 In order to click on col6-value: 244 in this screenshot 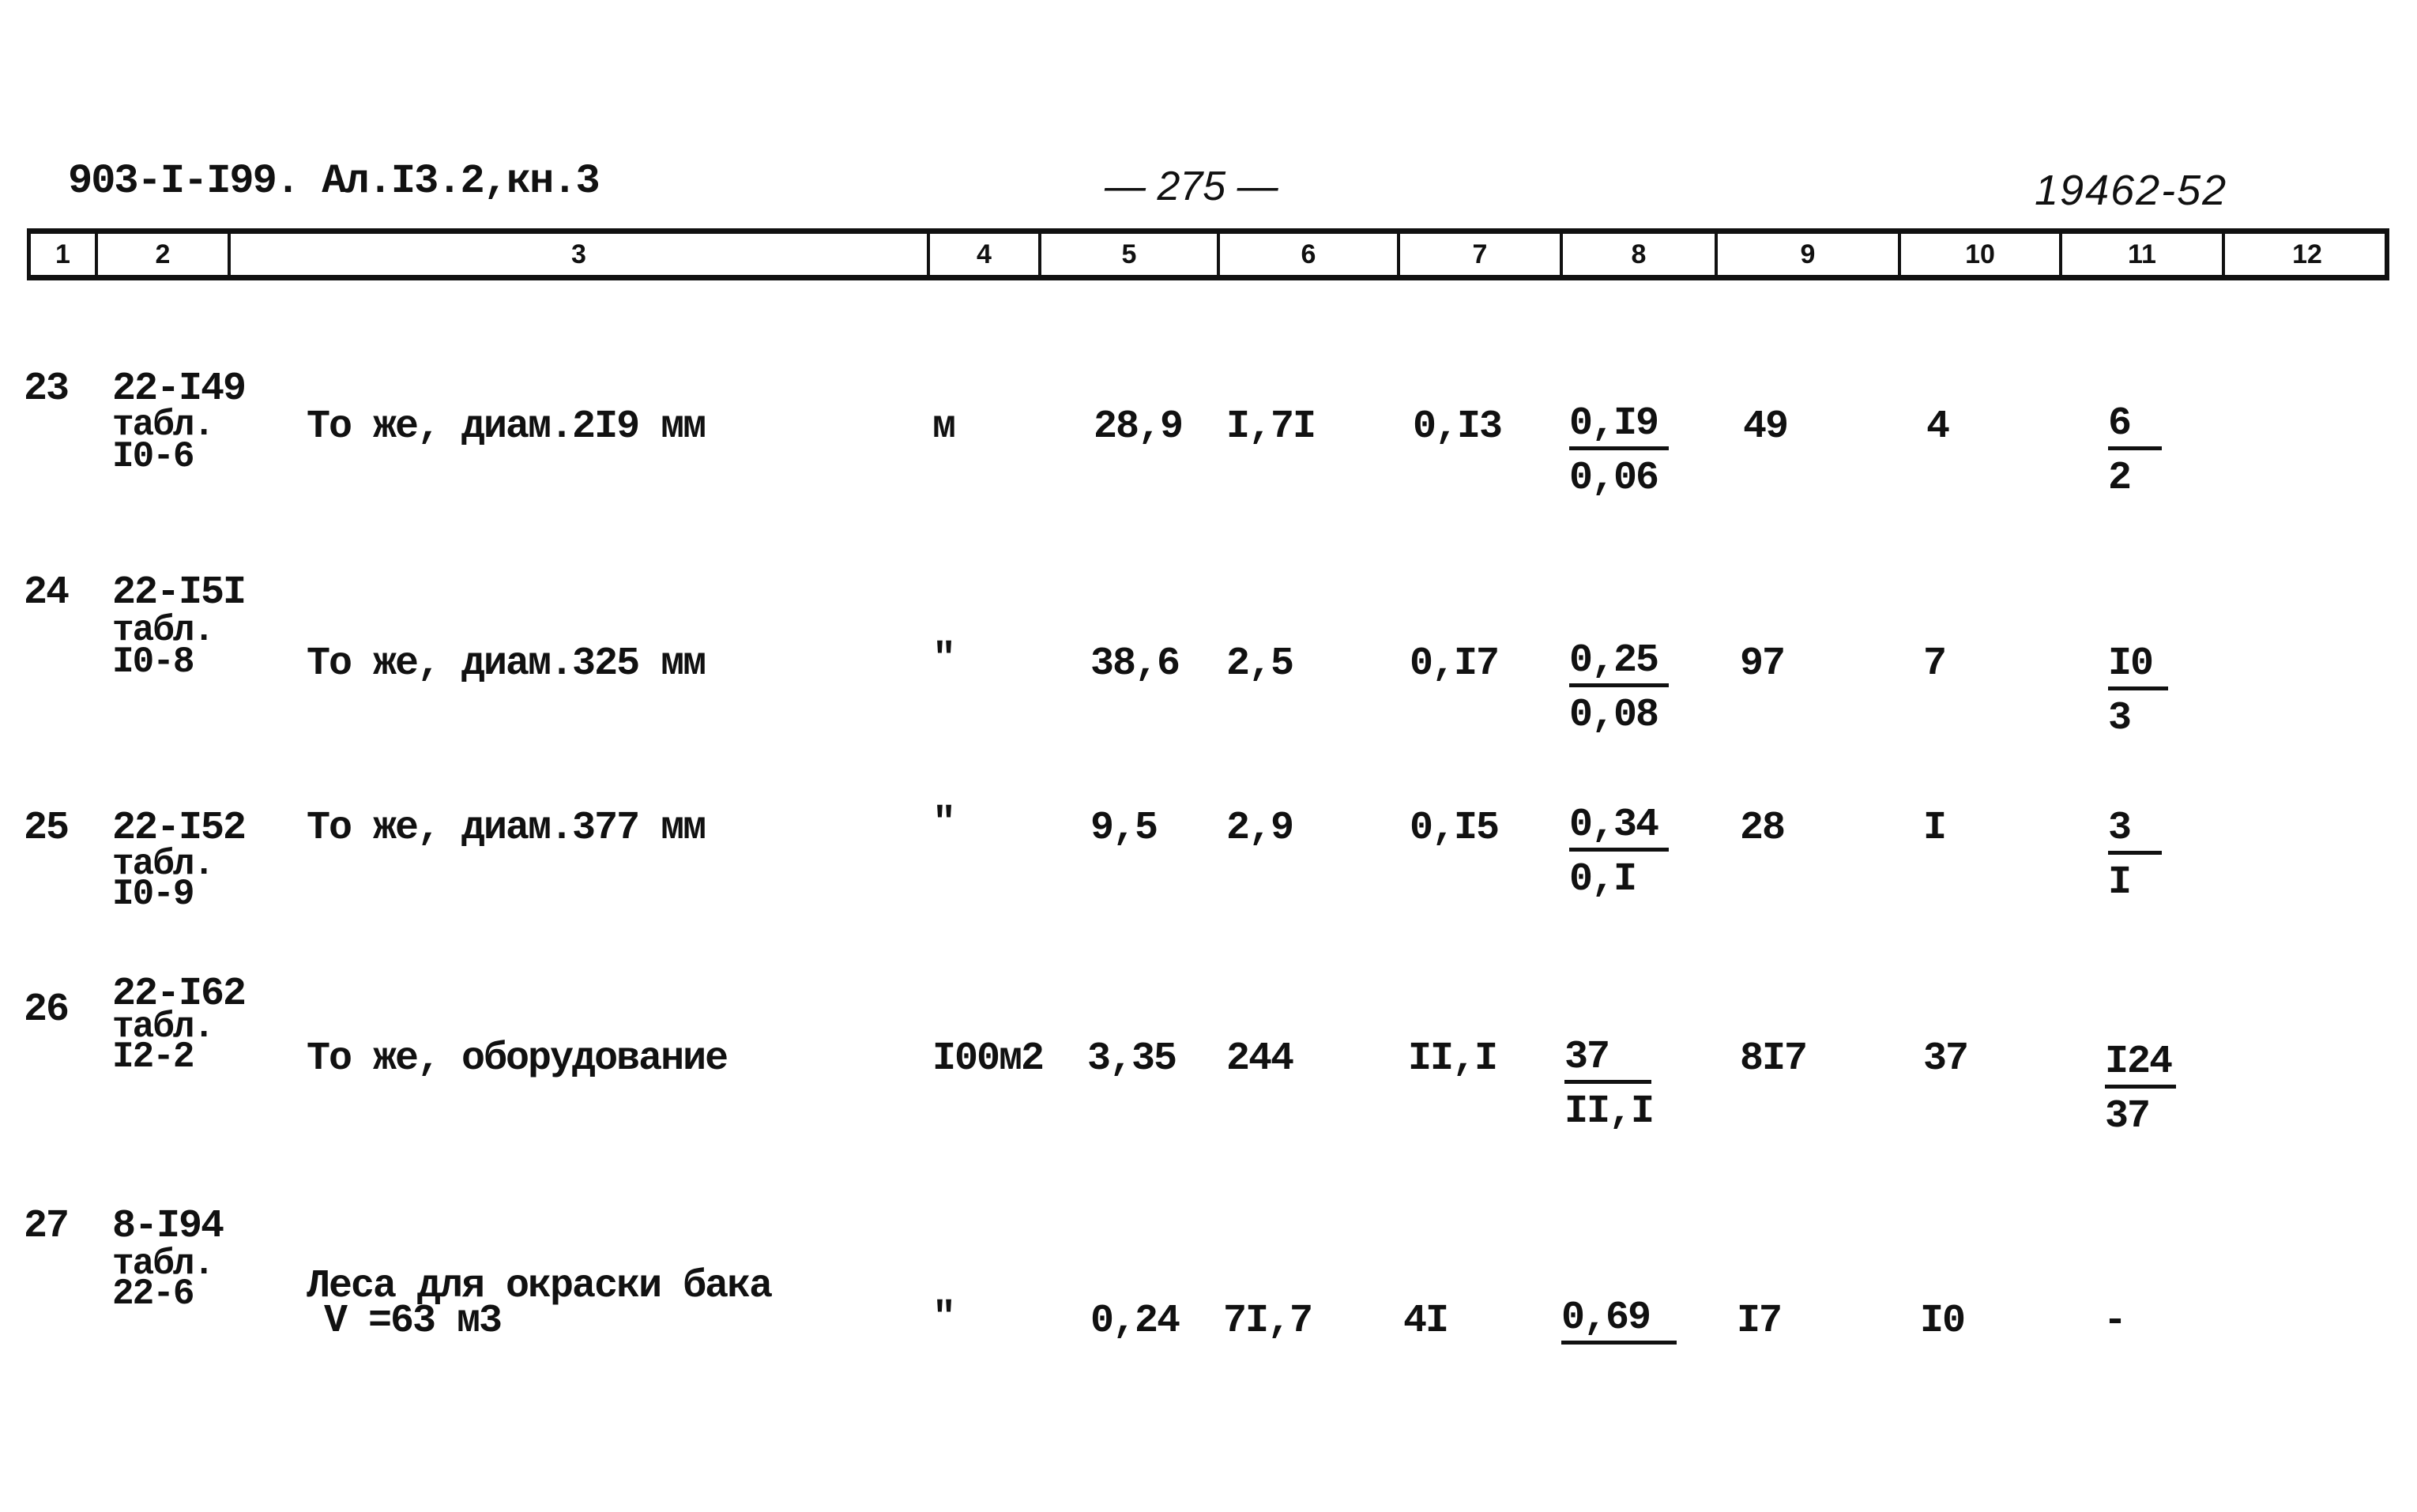, I will do `click(1260, 1058)`.